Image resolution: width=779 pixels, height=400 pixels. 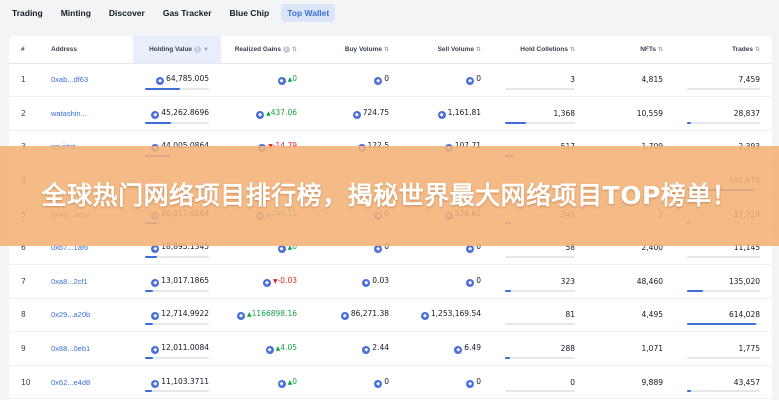 I want to click on realized-gains-cell: ◆ ▲4.05, so click(x=265, y=349).